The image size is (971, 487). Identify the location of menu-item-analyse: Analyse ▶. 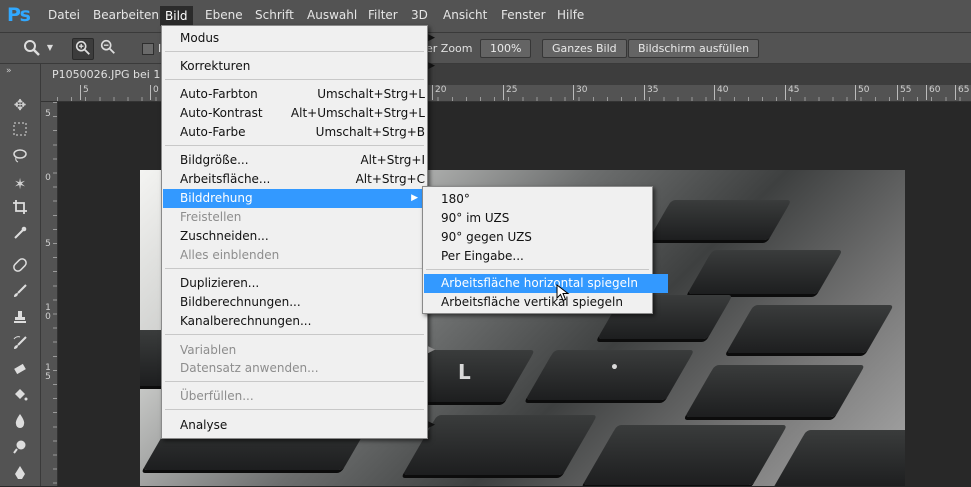
(303, 425).